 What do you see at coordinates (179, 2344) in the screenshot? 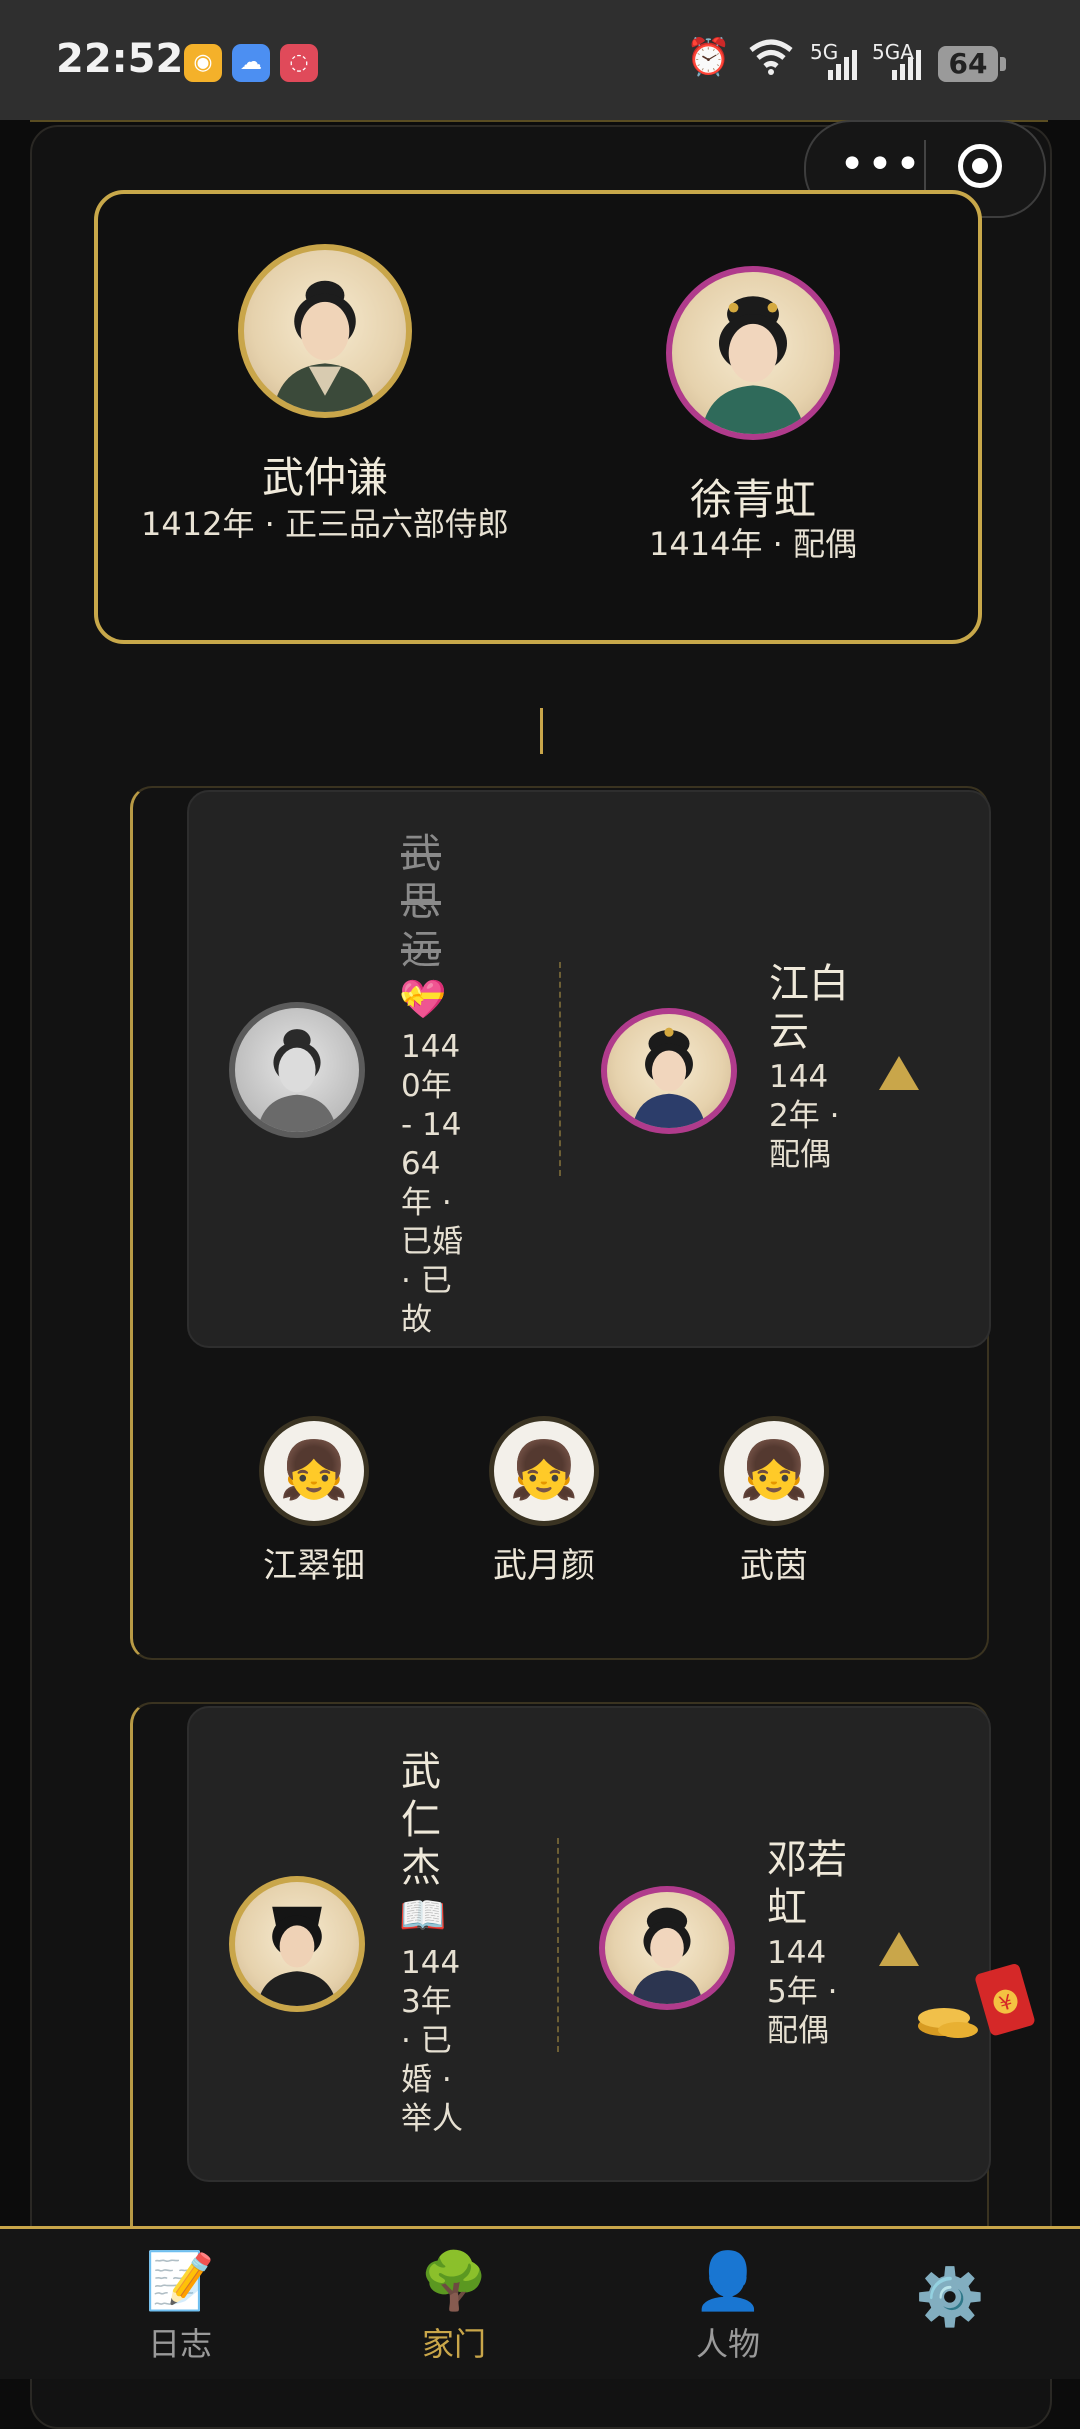
I see `tab-label: 日志` at bounding box center [179, 2344].